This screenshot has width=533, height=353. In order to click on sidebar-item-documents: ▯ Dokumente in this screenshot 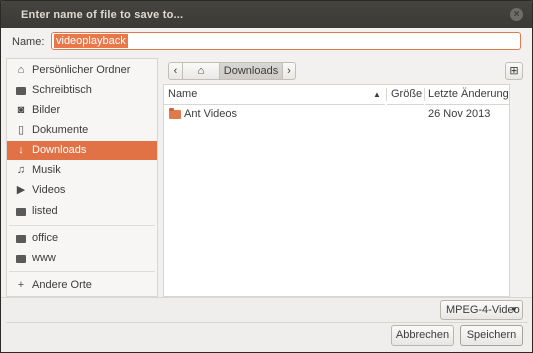, I will do `click(82, 130)`.